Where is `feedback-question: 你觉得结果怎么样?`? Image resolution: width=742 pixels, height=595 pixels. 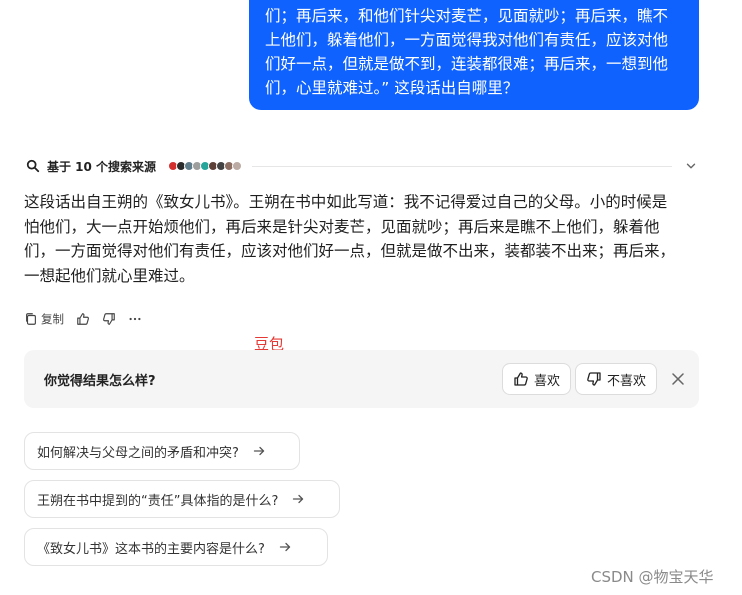
feedback-question: 你觉得结果怎么样? is located at coordinates (100, 381).